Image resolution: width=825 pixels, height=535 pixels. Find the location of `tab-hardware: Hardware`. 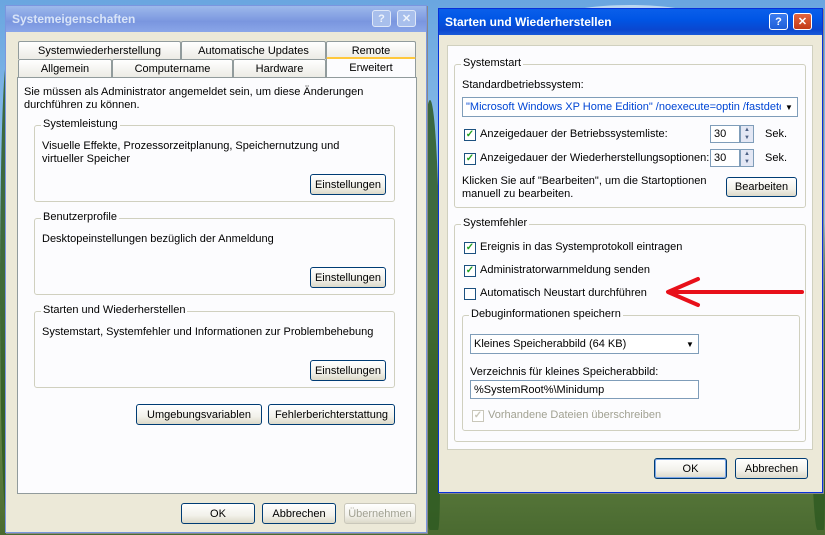

tab-hardware: Hardware is located at coordinates (279, 68).